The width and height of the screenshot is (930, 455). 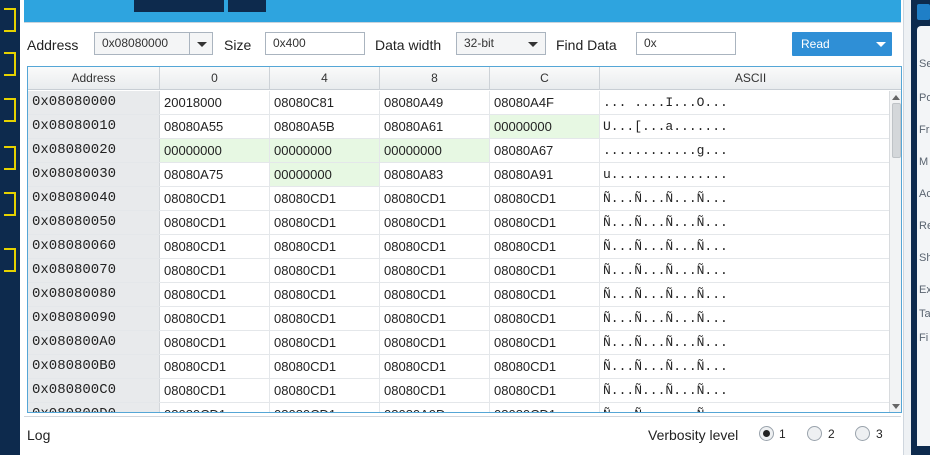 What do you see at coordinates (247, 6) in the screenshot?
I see `tab-other` at bounding box center [247, 6].